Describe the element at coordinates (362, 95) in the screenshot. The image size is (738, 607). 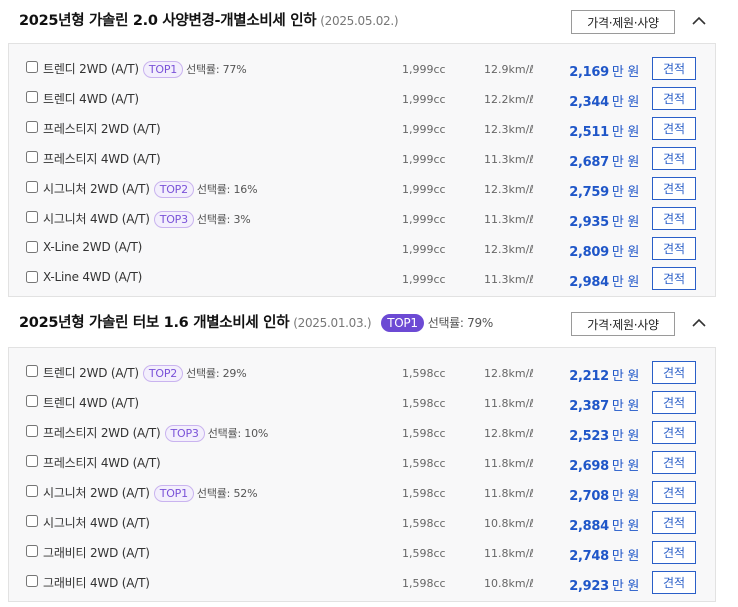
I see `trim-row: 트렌디 4WD (A/T) 1,999cc 12.2km/ℓ 2,344 만 원 견적` at that location.